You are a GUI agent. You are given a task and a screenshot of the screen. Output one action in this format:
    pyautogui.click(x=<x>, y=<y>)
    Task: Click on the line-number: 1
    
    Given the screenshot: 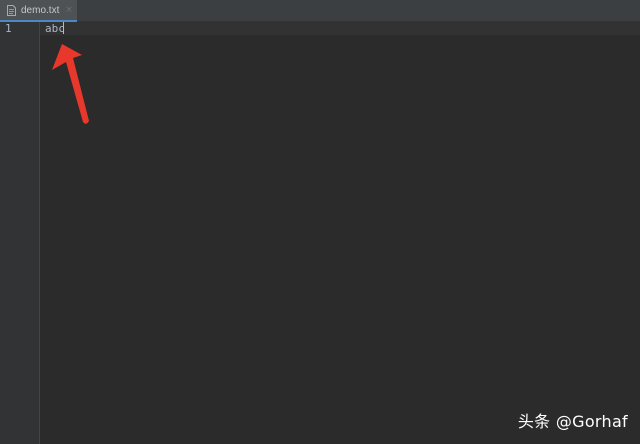 What is the action you would take?
    pyautogui.click(x=8, y=28)
    